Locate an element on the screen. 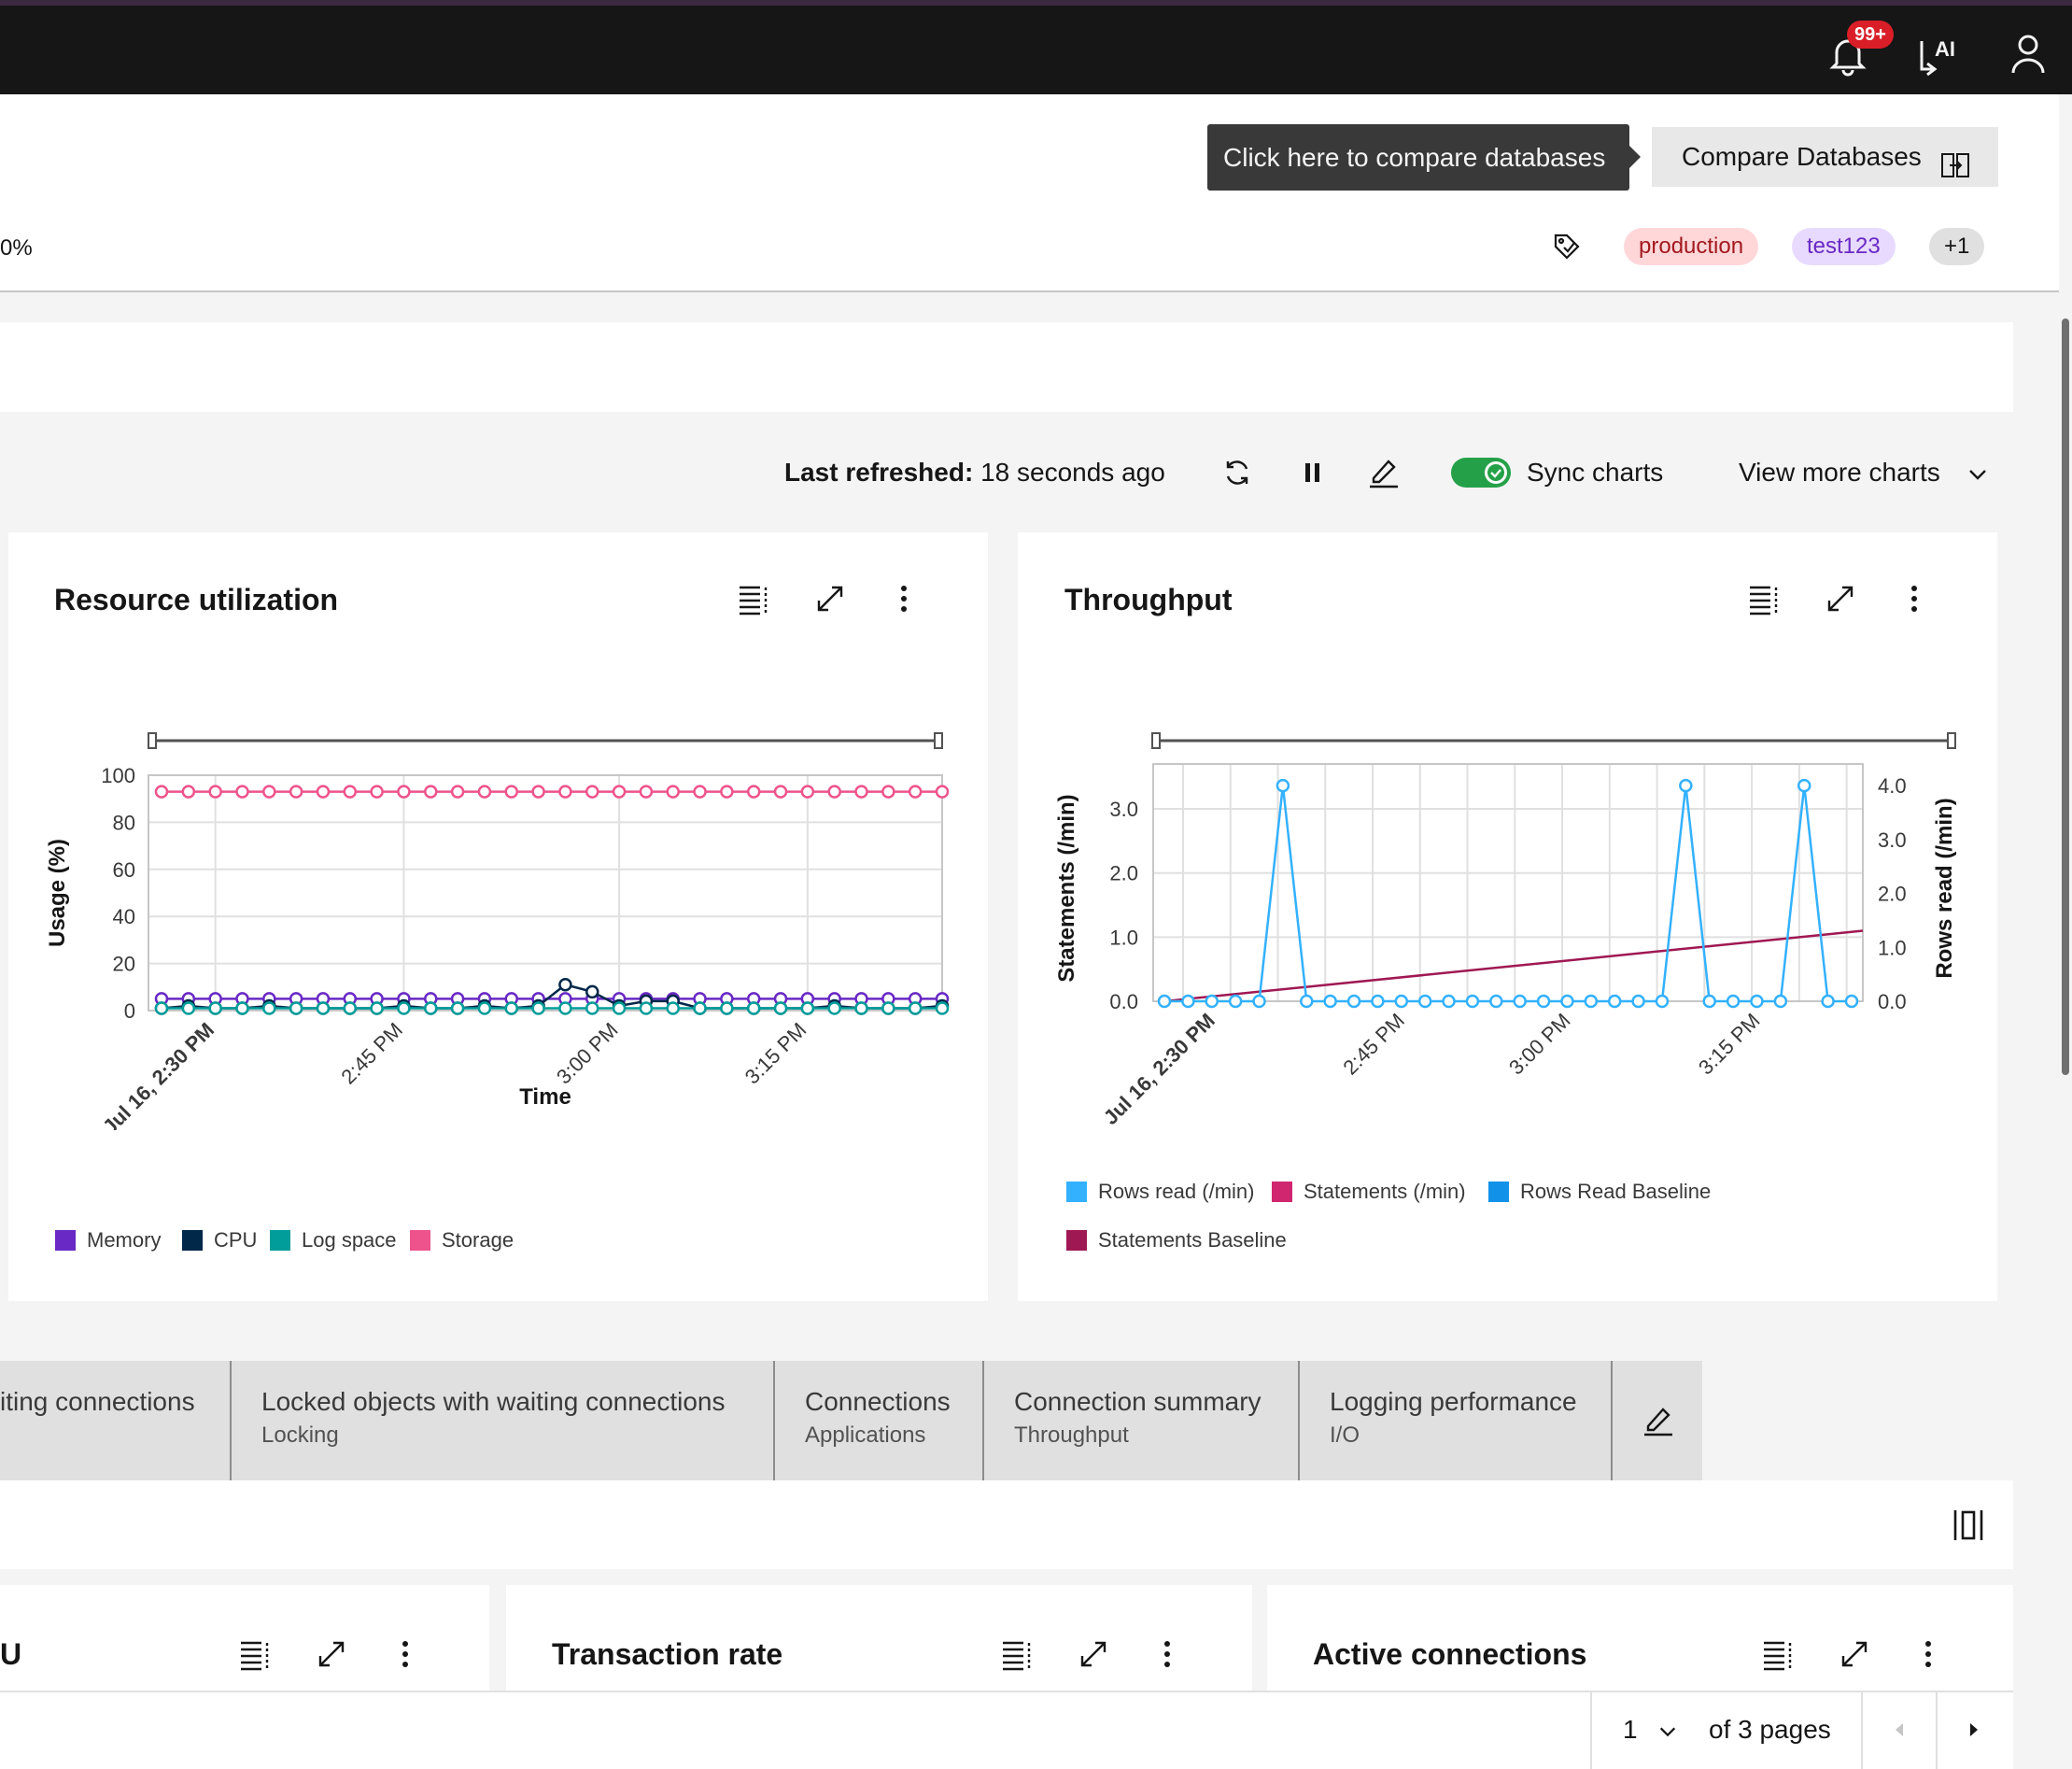 This screenshot has height=1769, width=2072. view-more-charts-label: View more charts is located at coordinates (1839, 472).